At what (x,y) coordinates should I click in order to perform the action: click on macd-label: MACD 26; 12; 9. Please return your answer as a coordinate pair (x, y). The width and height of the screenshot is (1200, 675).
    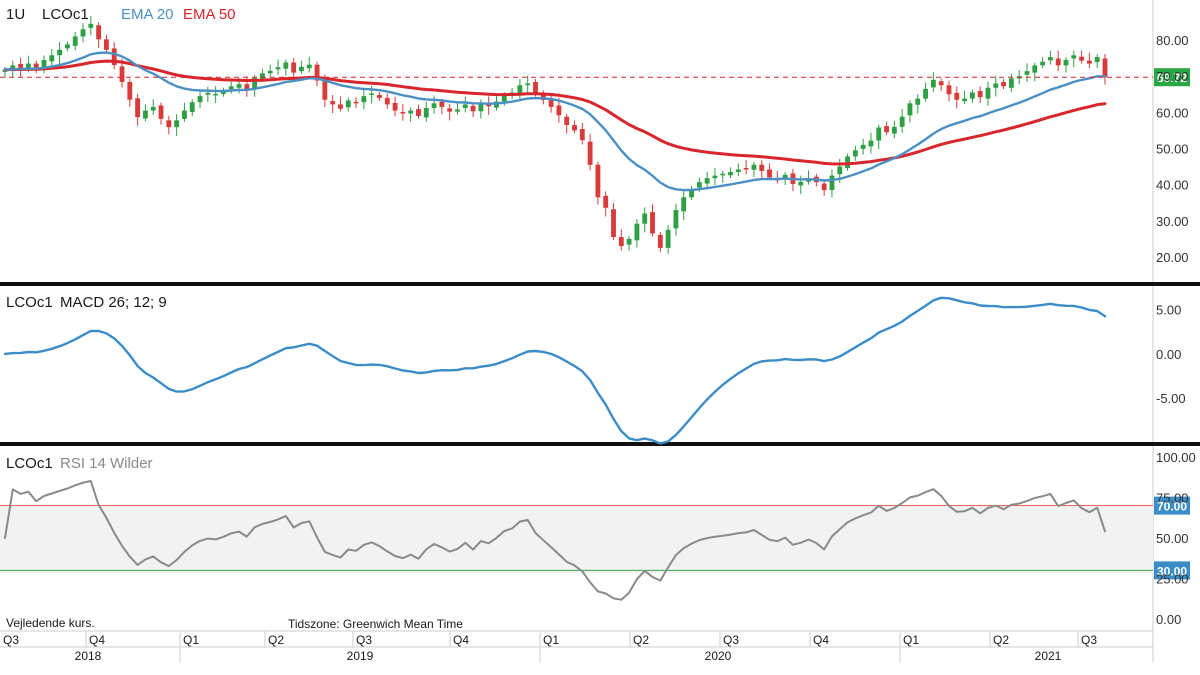
    Looking at the image, I should click on (113, 302).